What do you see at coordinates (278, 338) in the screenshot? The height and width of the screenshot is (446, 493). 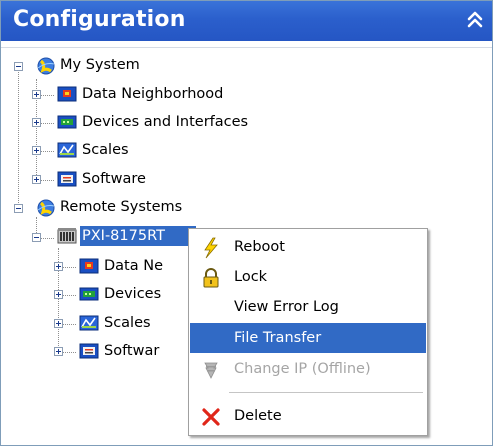 I see `menu-label-file-transfer: File Transfer` at bounding box center [278, 338].